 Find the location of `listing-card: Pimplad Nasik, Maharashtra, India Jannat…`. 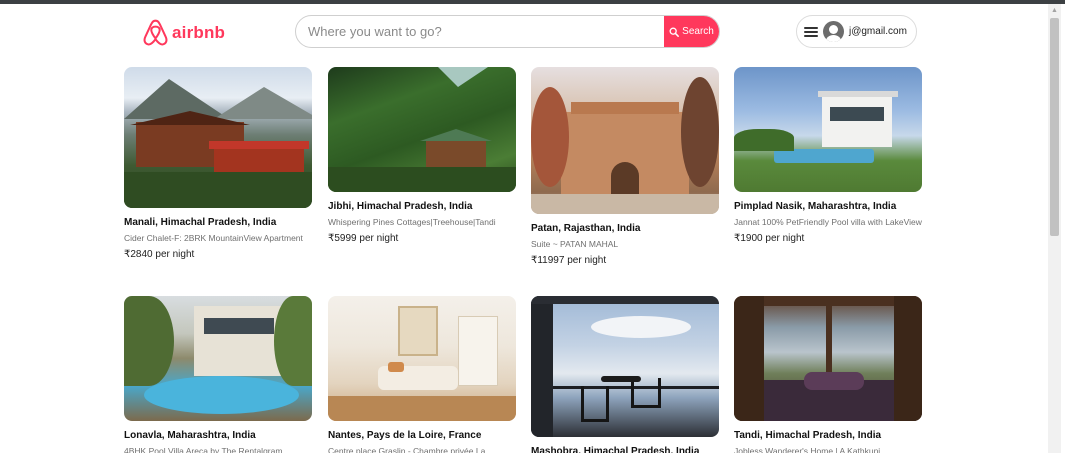

listing-card: Pimplad Nasik, Maharashtra, India Jannat… is located at coordinates (828, 155).